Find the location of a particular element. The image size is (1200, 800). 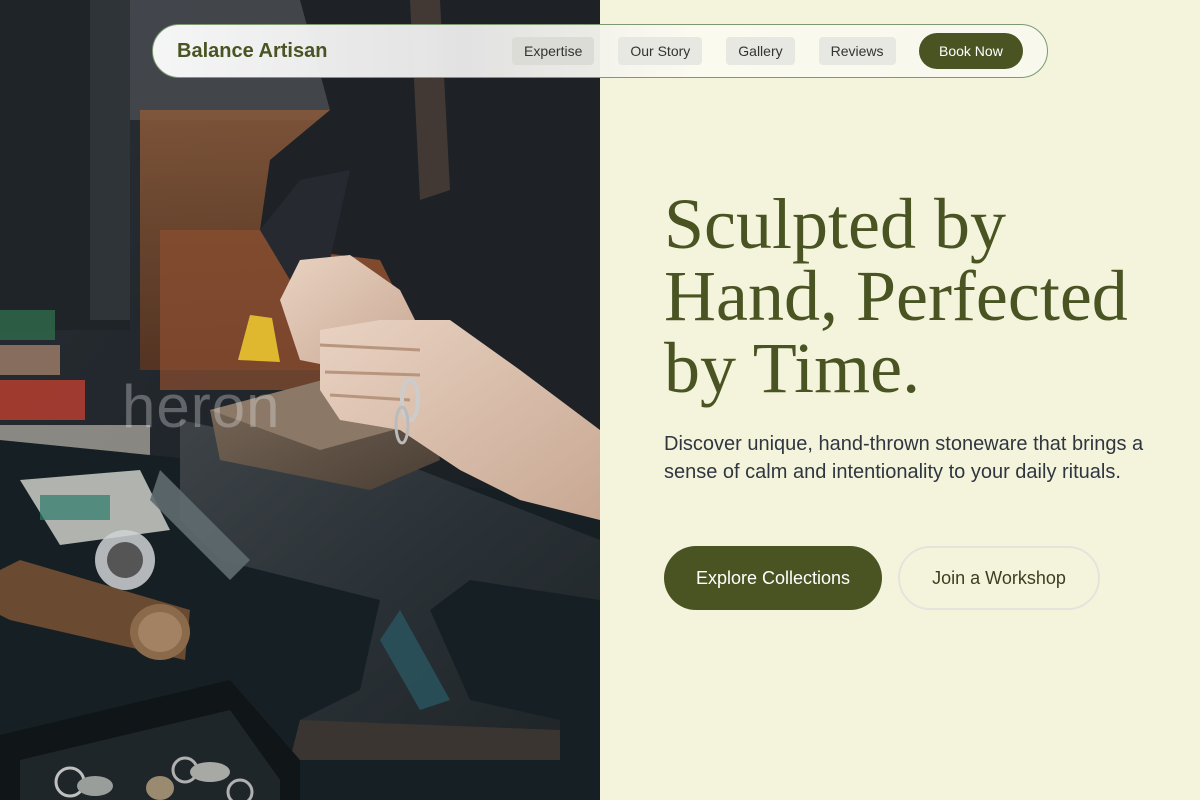

join-workshop-button: Join a Workshop is located at coordinates (999, 578).